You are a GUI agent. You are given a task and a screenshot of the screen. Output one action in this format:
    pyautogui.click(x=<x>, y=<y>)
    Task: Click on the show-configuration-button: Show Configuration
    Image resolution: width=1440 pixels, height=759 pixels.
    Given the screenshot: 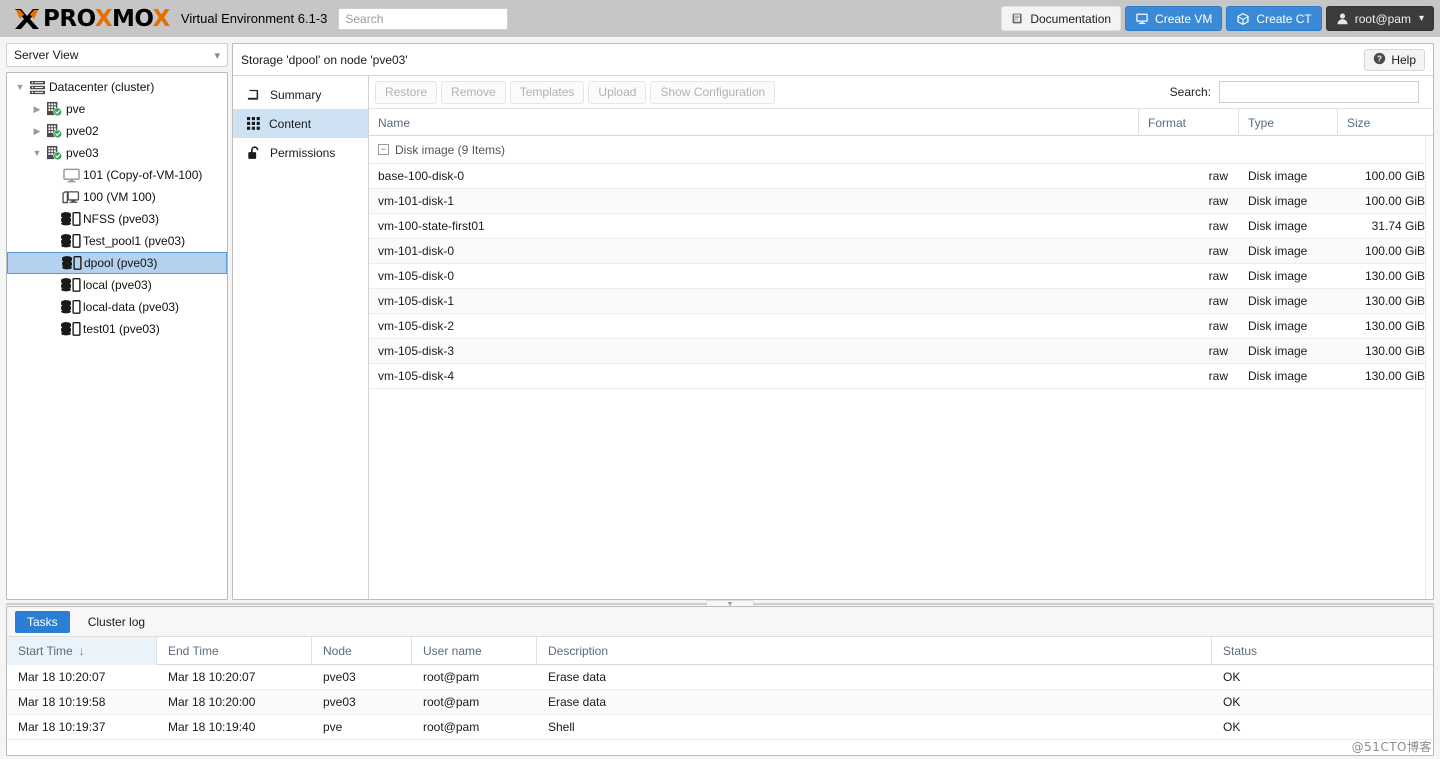 What is the action you would take?
    pyautogui.click(x=713, y=92)
    